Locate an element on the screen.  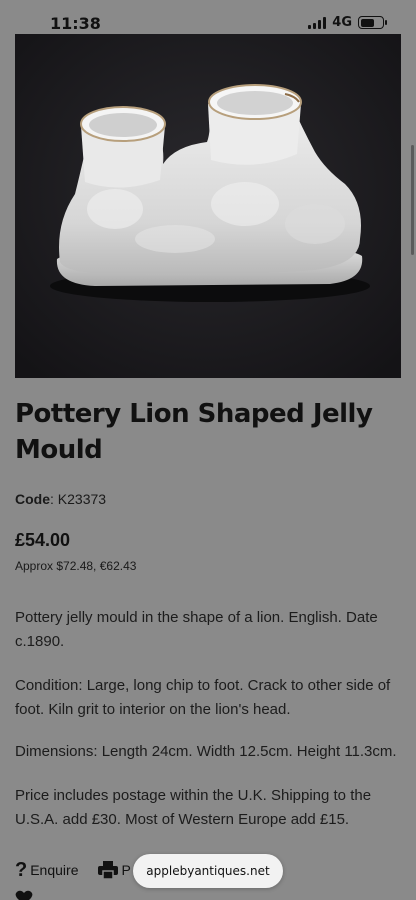
code-label: Code is located at coordinates (32, 499).